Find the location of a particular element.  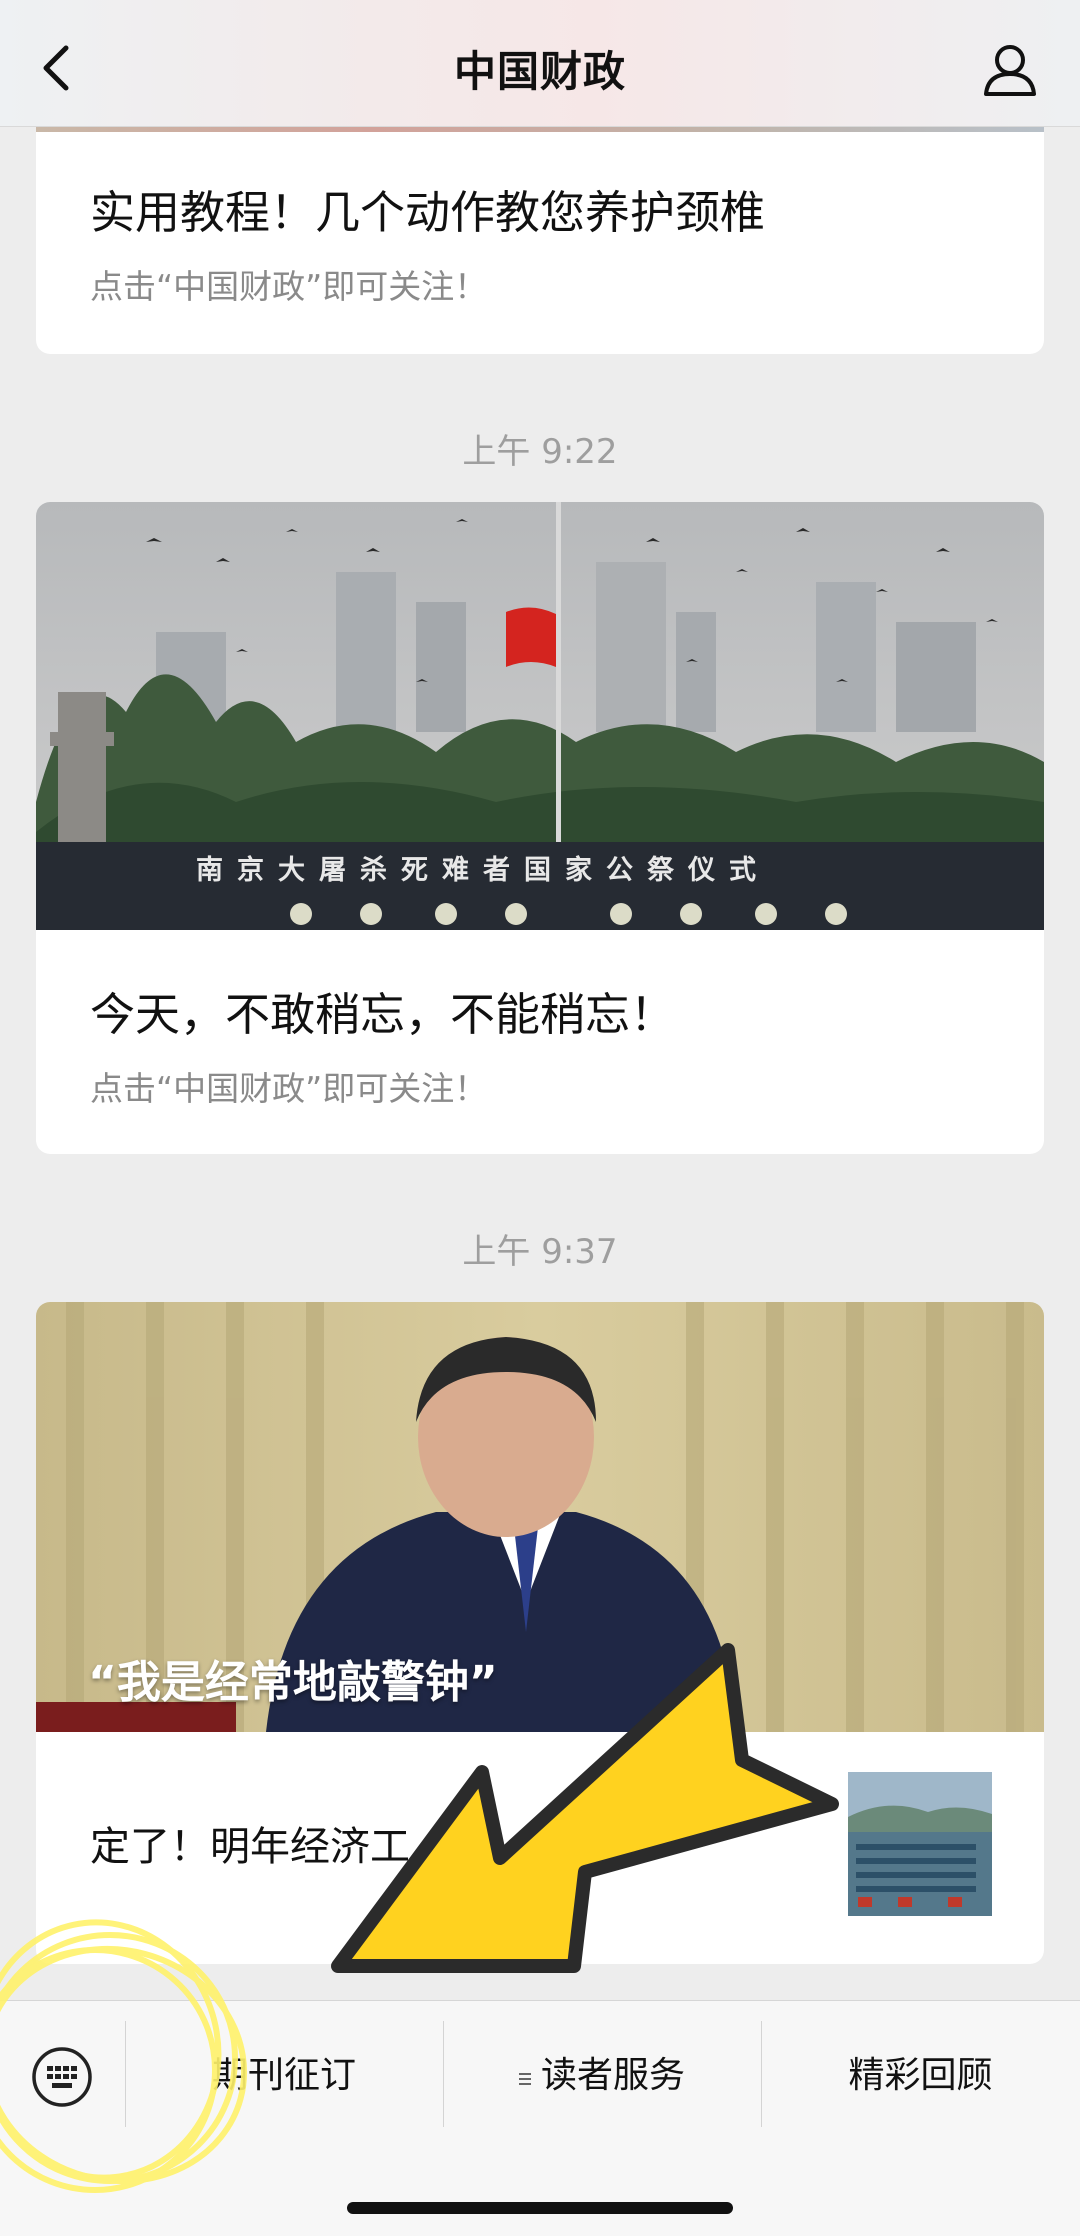

cover-image-caption: 南京大屠杀死难者国家公祭仪式 is located at coordinates (483, 870).